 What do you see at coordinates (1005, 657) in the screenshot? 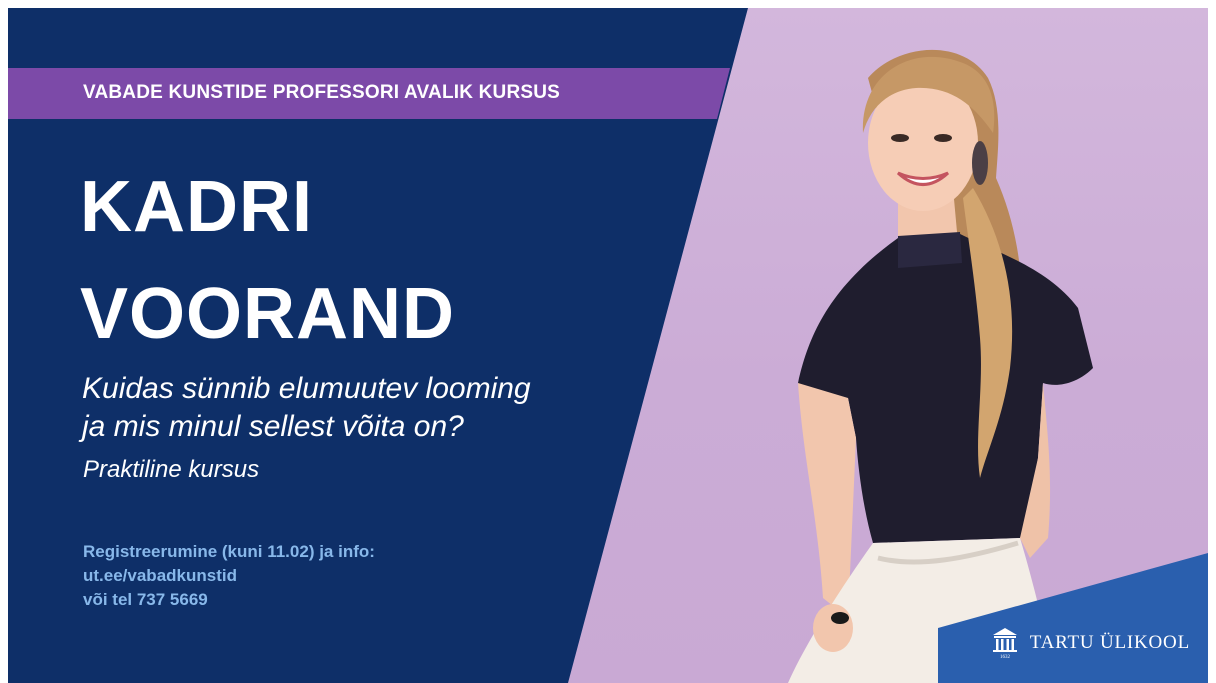
I see `founding-year: 1632` at bounding box center [1005, 657].